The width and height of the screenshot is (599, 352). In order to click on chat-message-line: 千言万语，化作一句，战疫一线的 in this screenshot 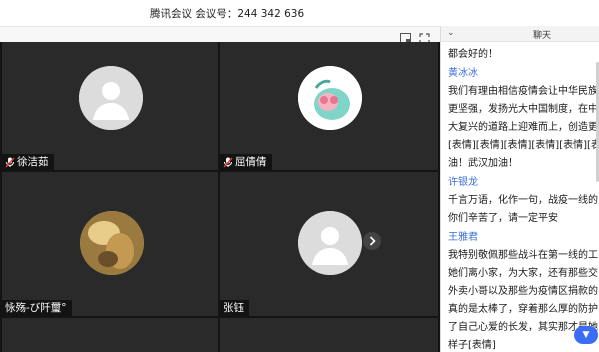, I will do `click(523, 200)`.